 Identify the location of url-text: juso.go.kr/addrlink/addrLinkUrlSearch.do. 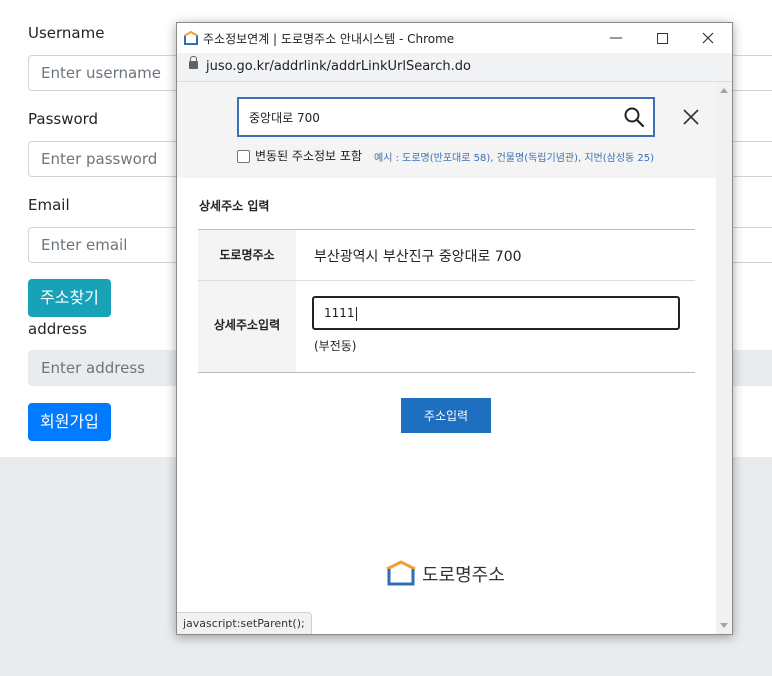
(338, 66).